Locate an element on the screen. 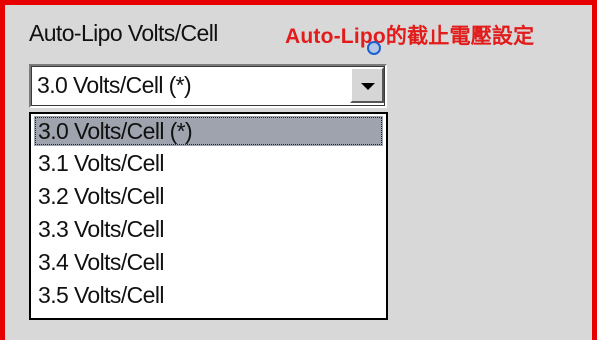 The width and height of the screenshot is (597, 340). select-current-value: 3.0 Volts/Cell (*) is located at coordinates (114, 85).